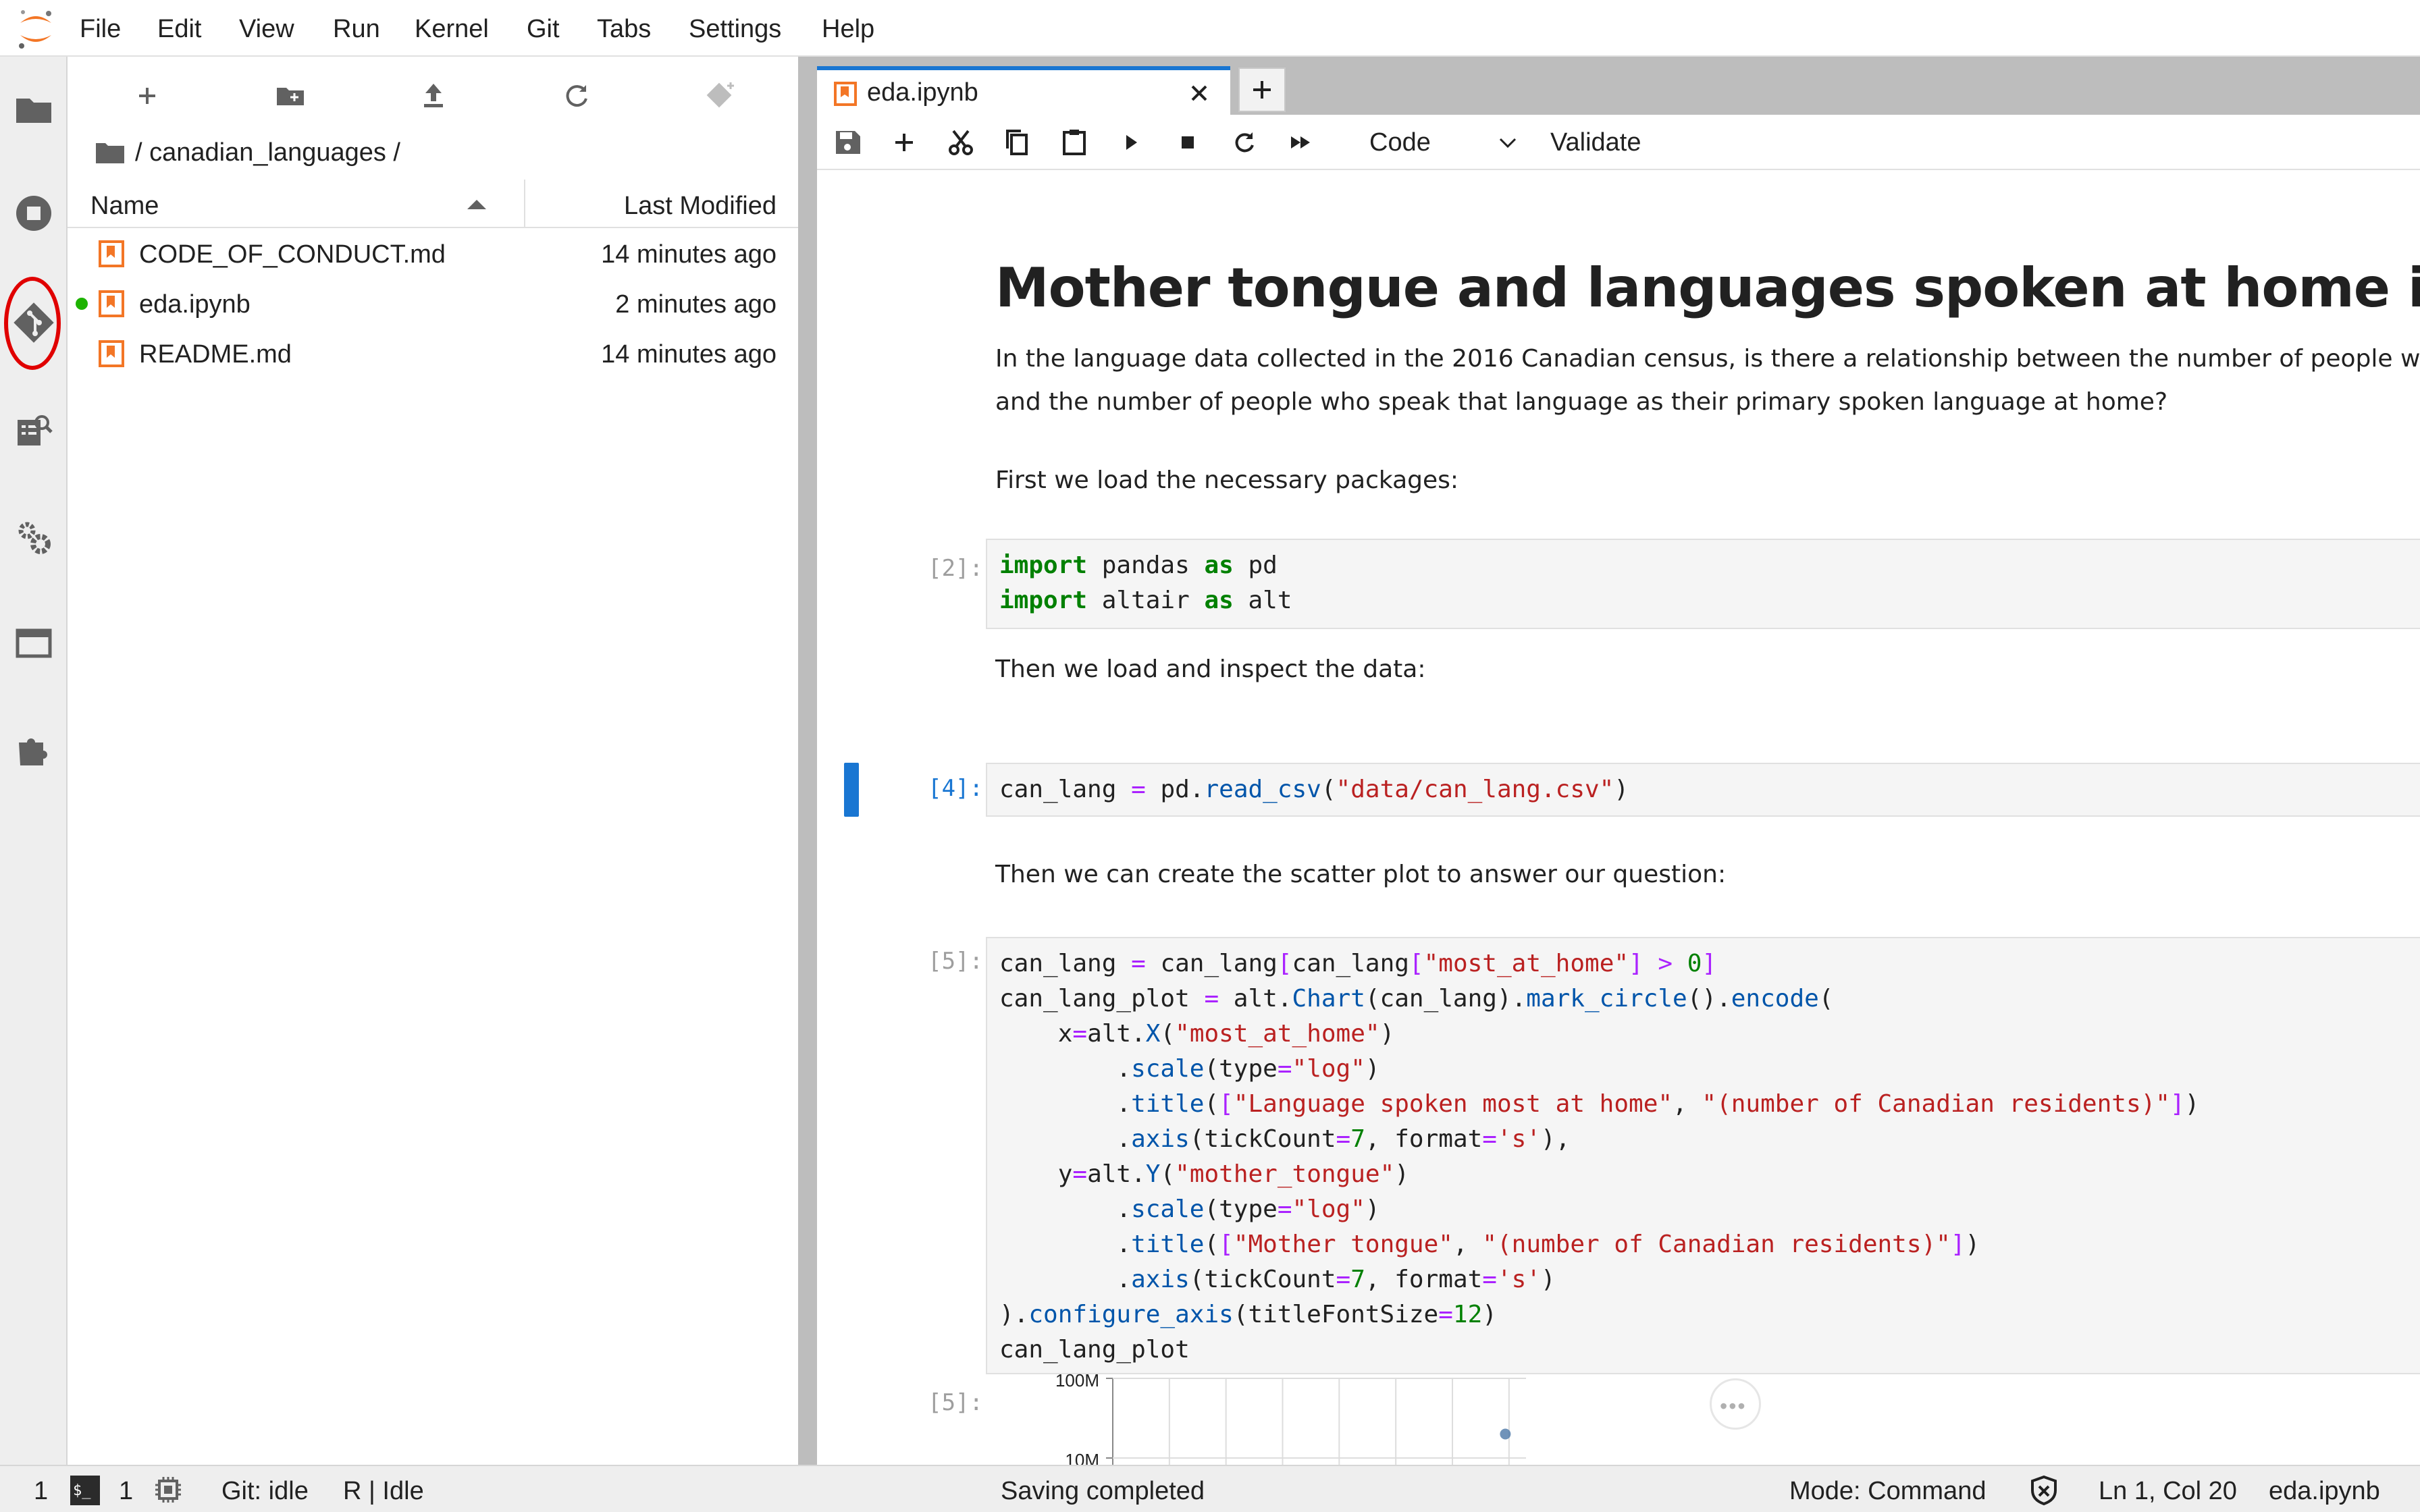 This screenshot has height=1512, width=2420. Describe the element at coordinates (961, 142) in the screenshot. I see `cut-icon` at that location.